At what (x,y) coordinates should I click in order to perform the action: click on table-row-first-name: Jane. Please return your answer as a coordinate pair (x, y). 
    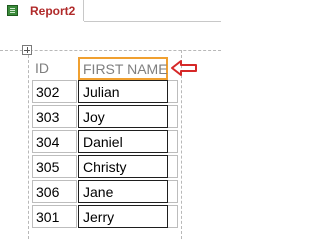
    Looking at the image, I should click on (123, 191).